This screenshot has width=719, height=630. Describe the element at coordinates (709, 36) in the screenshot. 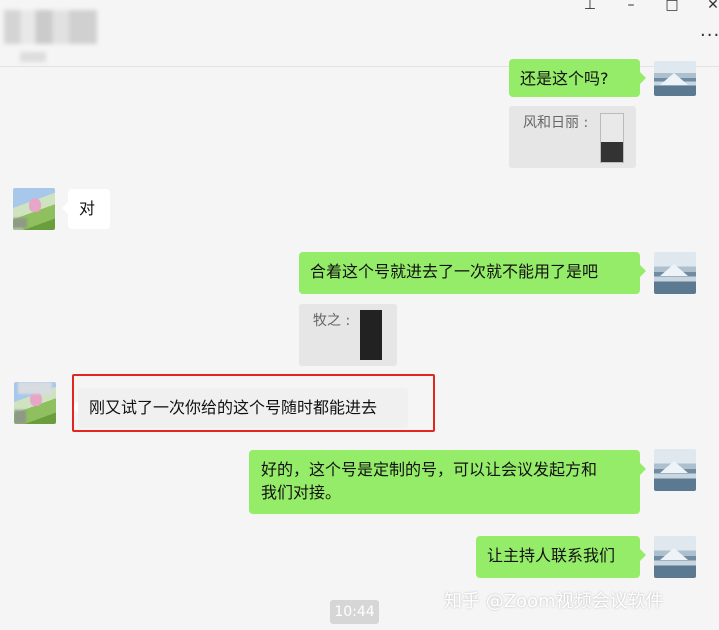

I see `more-icon: ···` at that location.